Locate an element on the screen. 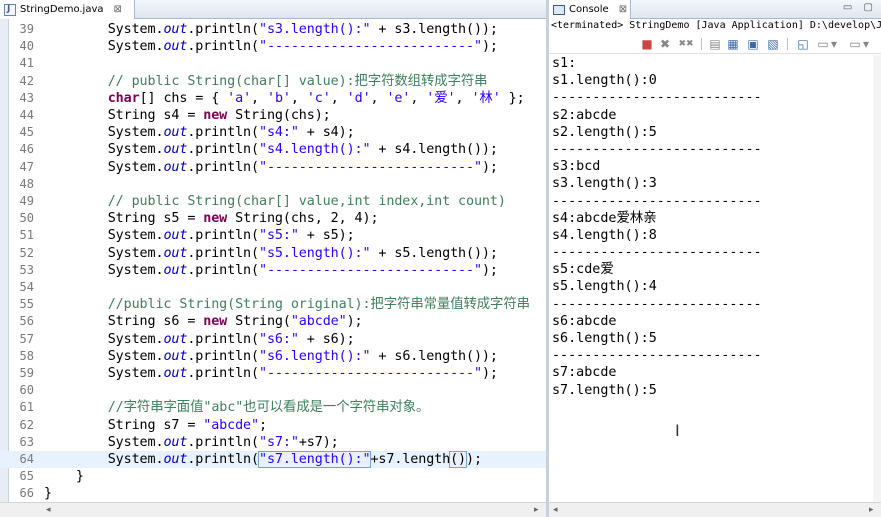  code-text: System.out.println("s7:"+s7); is located at coordinates (191, 442).